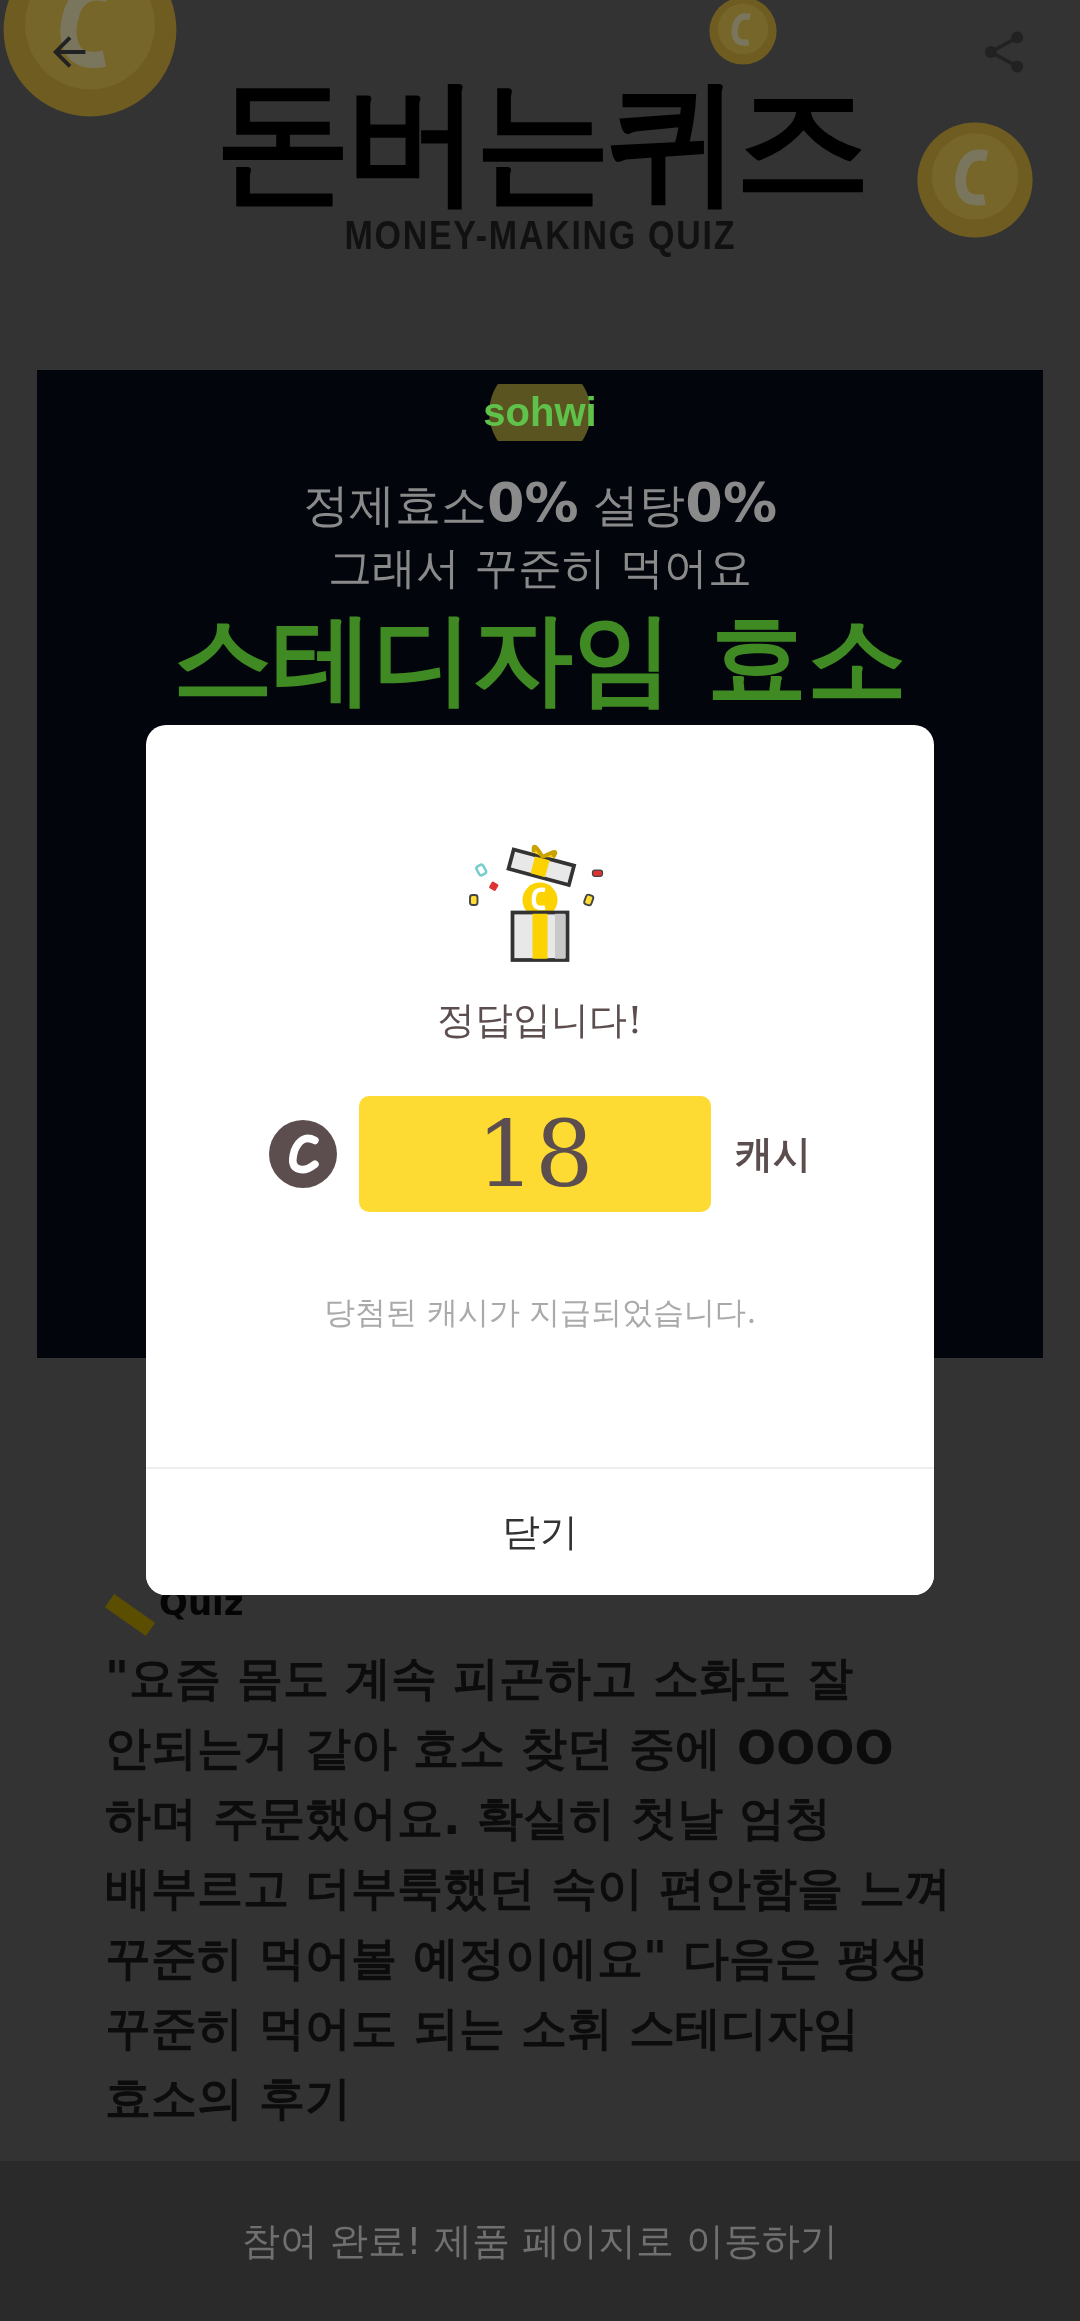  I want to click on product-name: 스테디자임 효소, so click(540, 659).